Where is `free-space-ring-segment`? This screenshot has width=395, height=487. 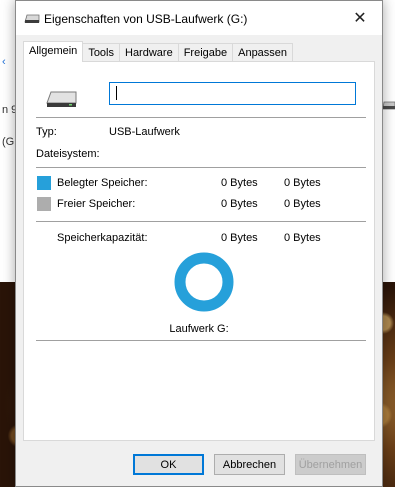 free-space-ring-segment is located at coordinates (204, 282).